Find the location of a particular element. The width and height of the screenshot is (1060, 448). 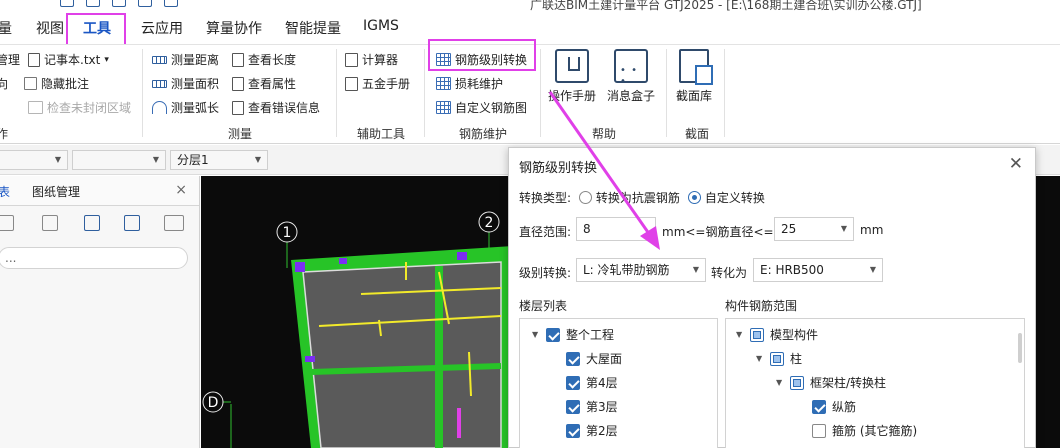

annotation-overlay is located at coordinates (604, 170).